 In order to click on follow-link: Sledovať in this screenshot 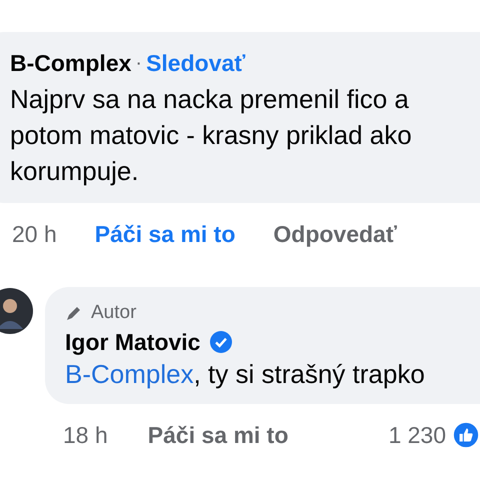, I will do `click(196, 63)`.